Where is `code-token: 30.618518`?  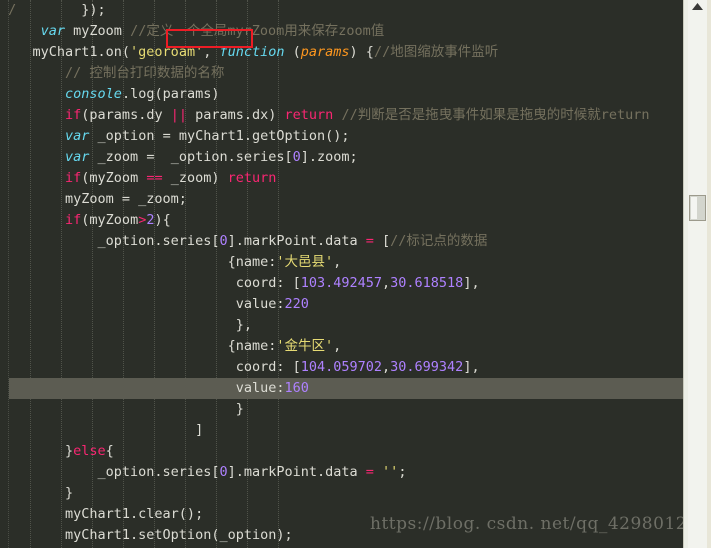
code-token: 30.618518 is located at coordinates (427, 283).